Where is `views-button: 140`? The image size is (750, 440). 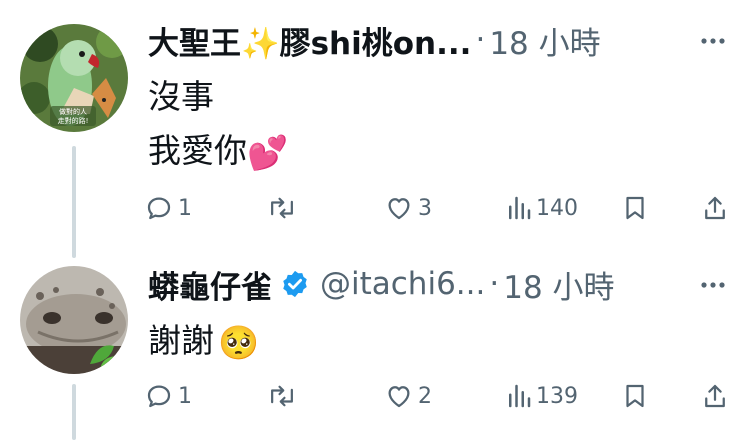
views-button: 140 is located at coordinates (542, 208).